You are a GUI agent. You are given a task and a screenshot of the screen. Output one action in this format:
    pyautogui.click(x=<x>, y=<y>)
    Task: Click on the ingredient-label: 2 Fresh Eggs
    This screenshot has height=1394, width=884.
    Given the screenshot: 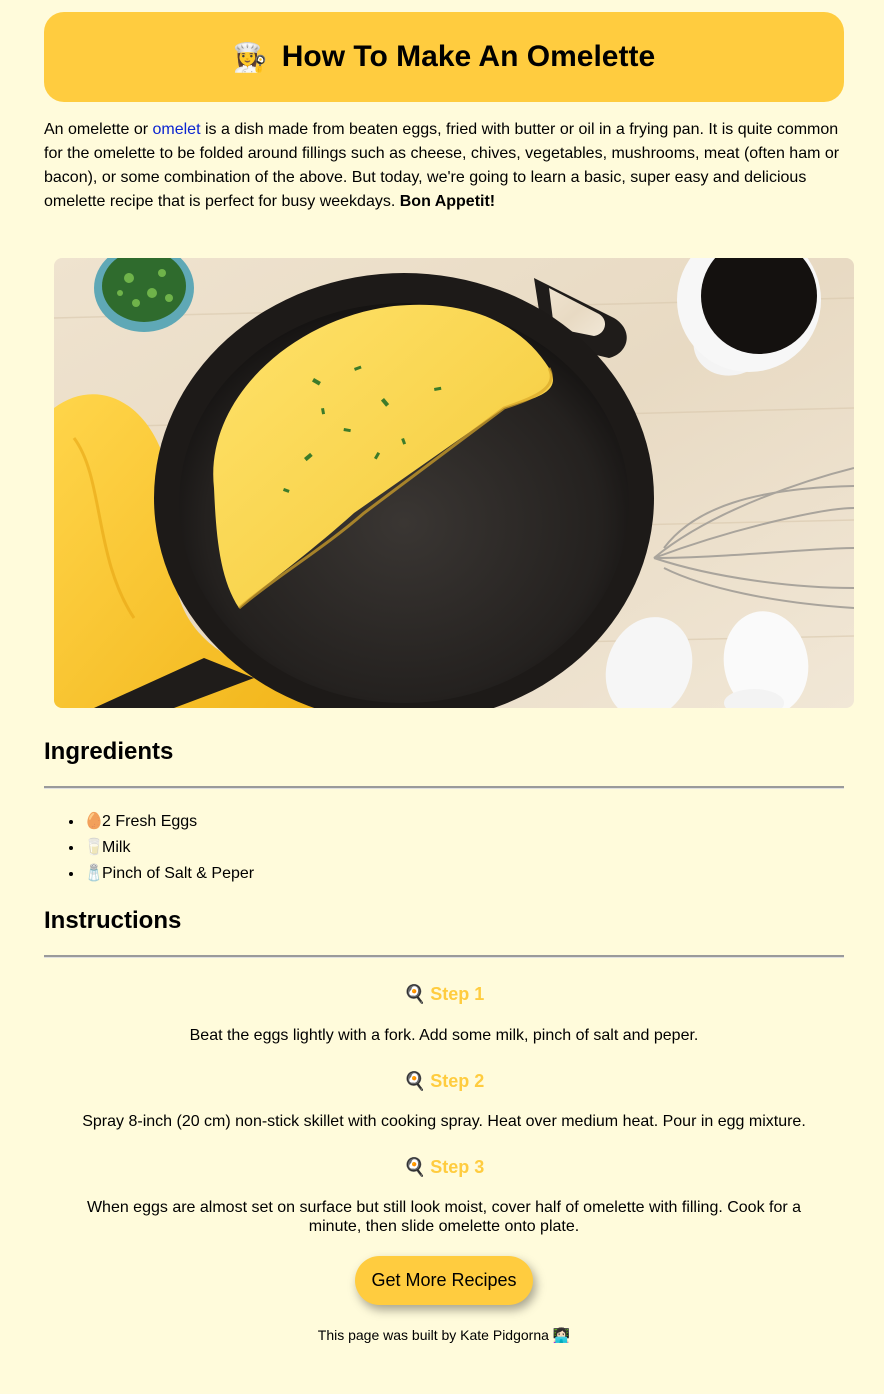 What is the action you would take?
    pyautogui.click(x=150, y=821)
    